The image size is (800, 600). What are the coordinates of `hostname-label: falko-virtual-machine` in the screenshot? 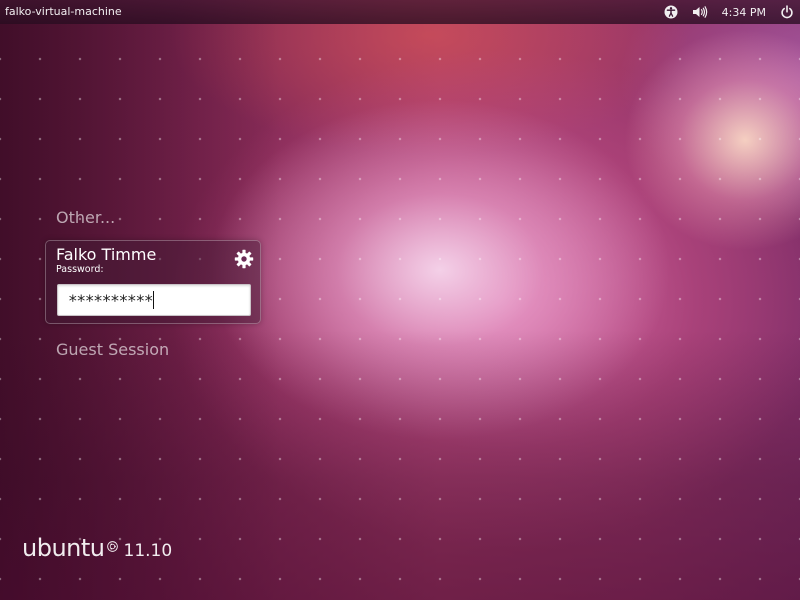 It's located at (63, 11).